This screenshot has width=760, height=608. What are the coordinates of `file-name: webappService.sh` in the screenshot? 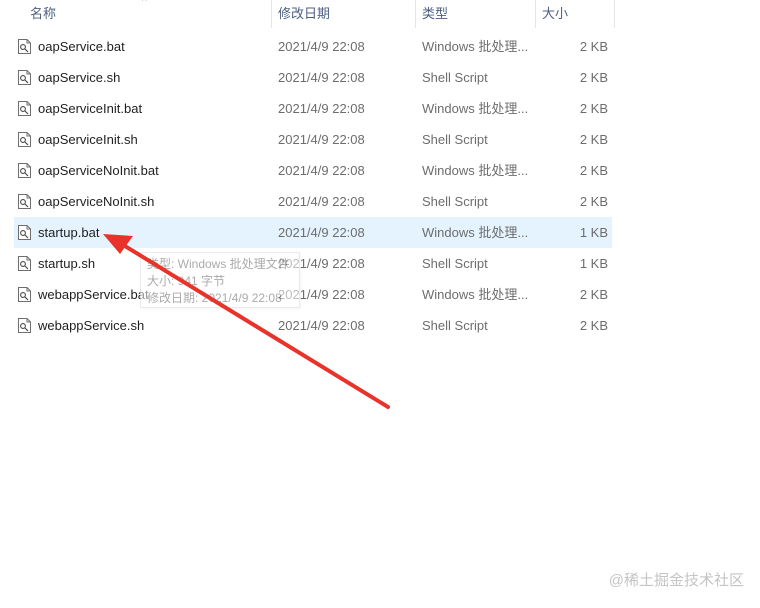 It's located at (91, 325).